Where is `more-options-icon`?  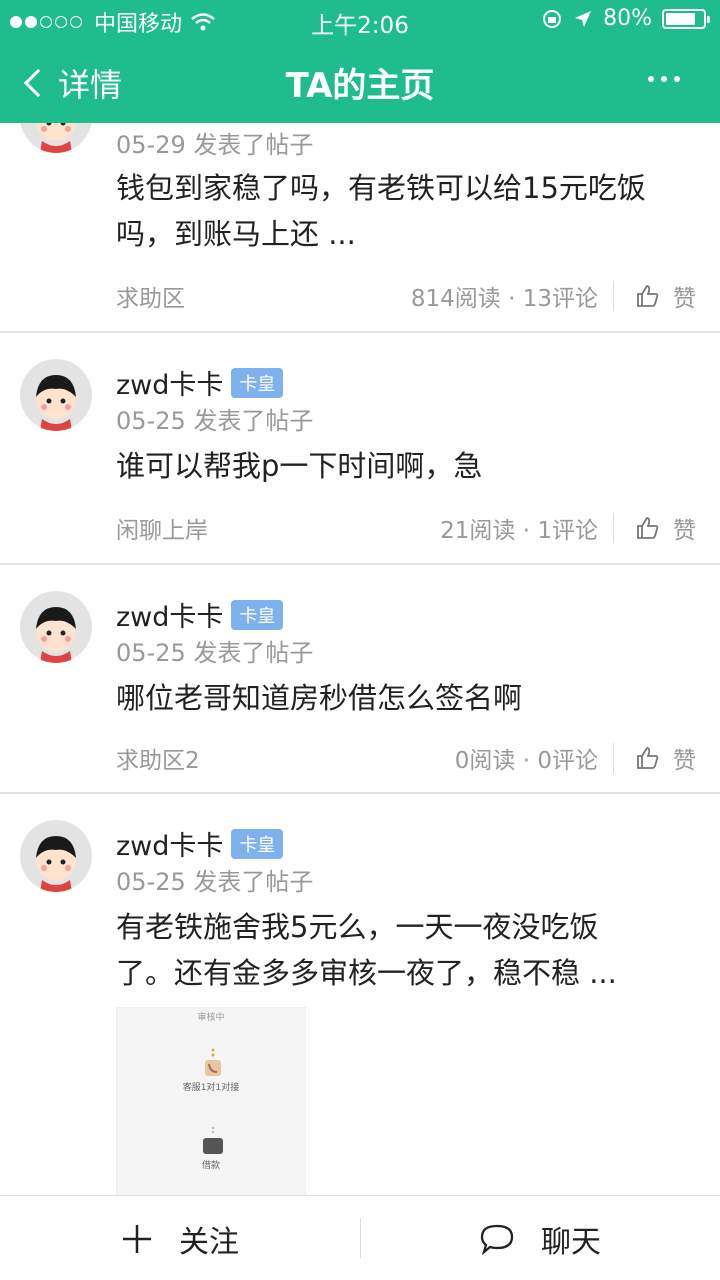 more-options-icon is located at coordinates (664, 79).